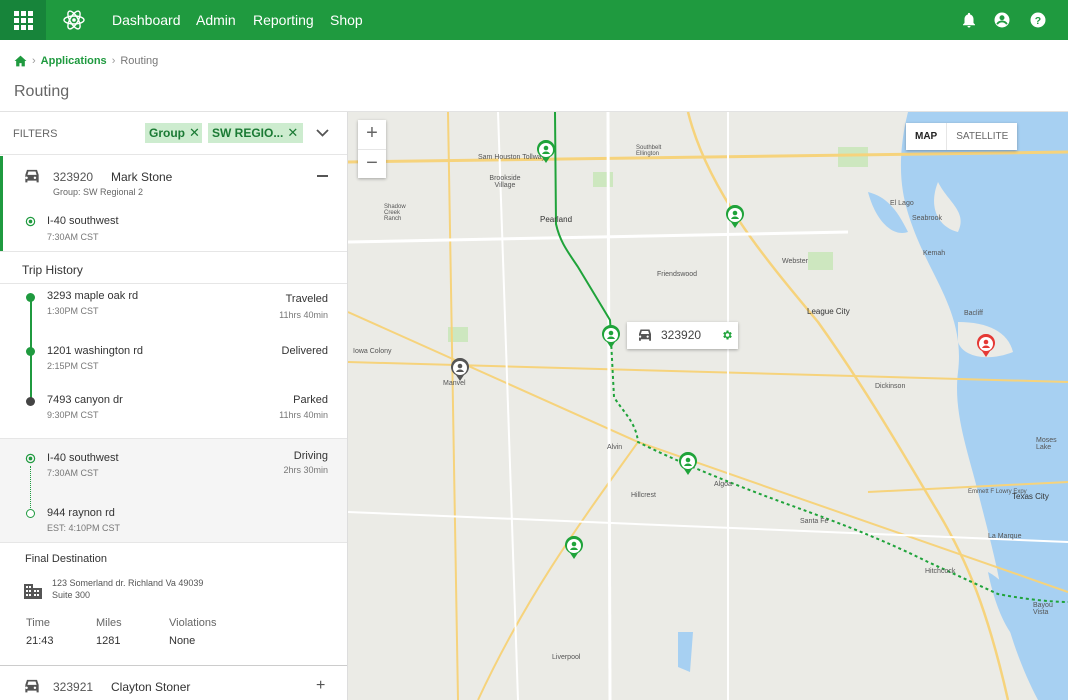  I want to click on home-icon, so click(20, 61).